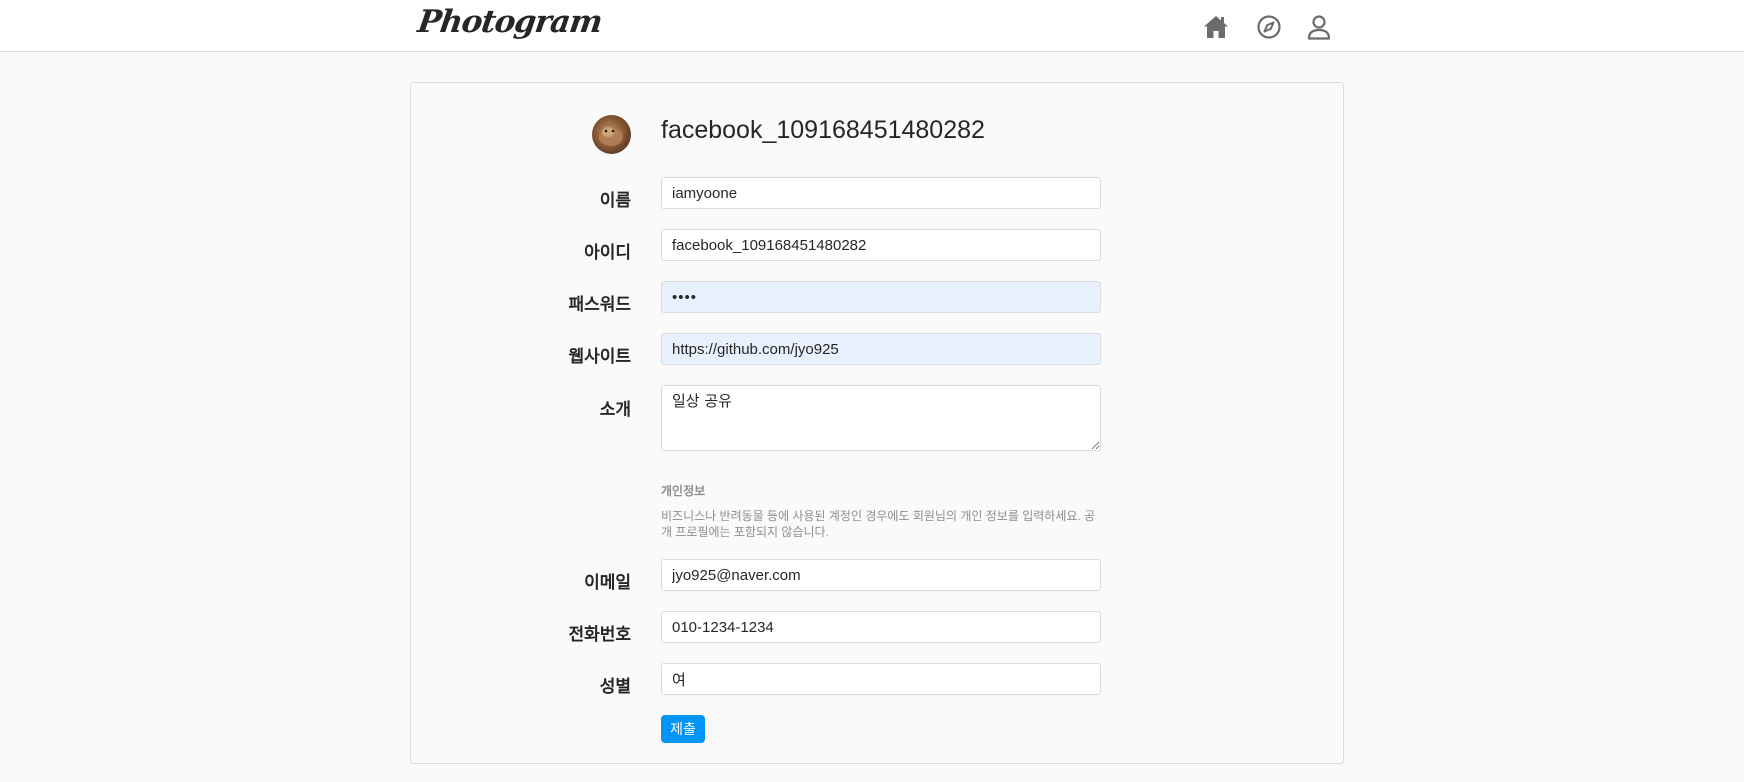 The image size is (1744, 782). I want to click on email-label: 이메일, so click(607, 582).